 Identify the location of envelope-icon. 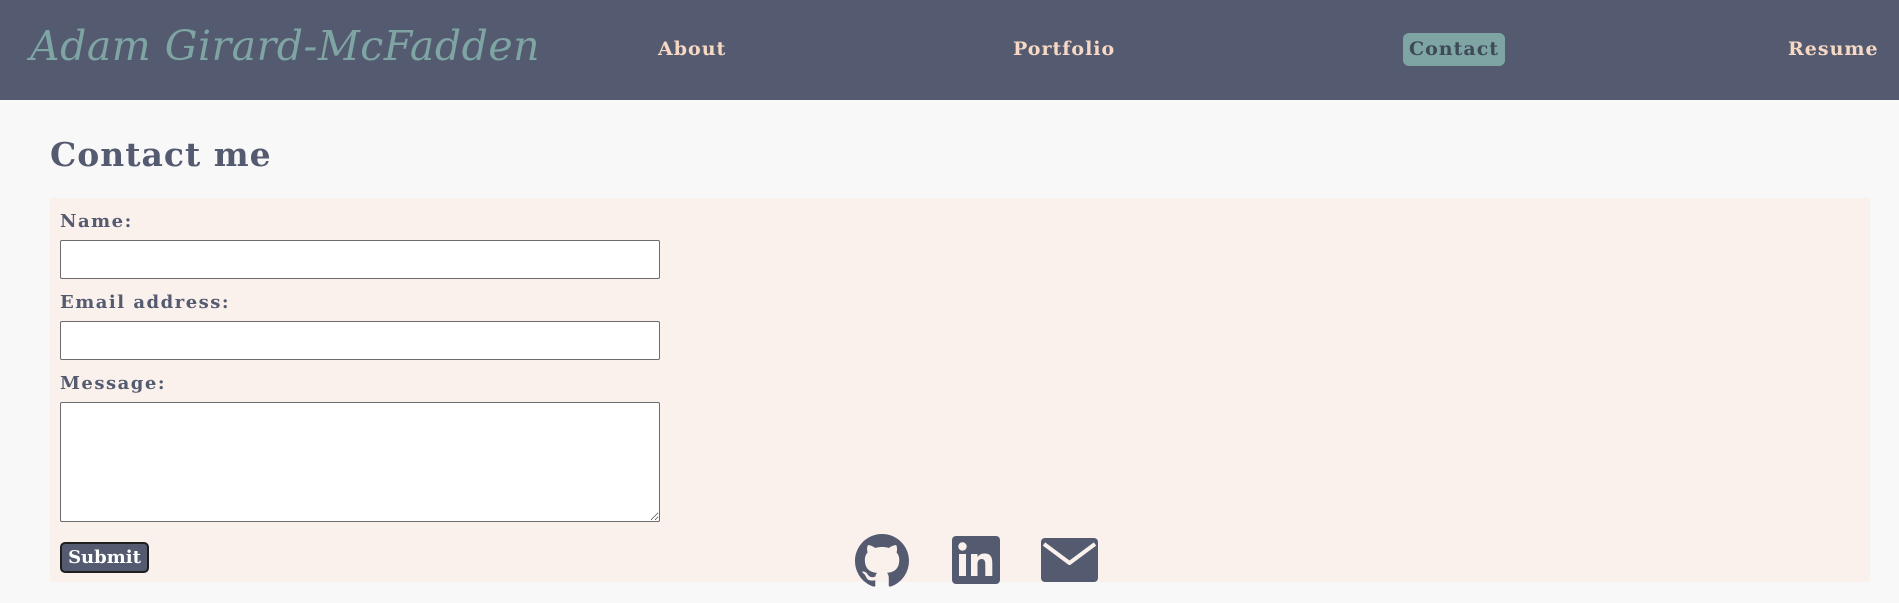
(1069, 560).